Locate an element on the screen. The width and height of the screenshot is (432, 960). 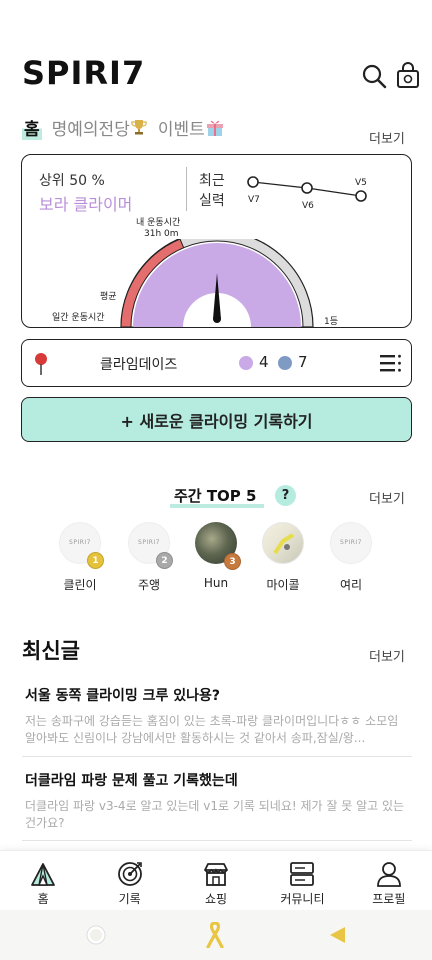
nav-community-label: 커뮤니티 is located at coordinates (302, 899).